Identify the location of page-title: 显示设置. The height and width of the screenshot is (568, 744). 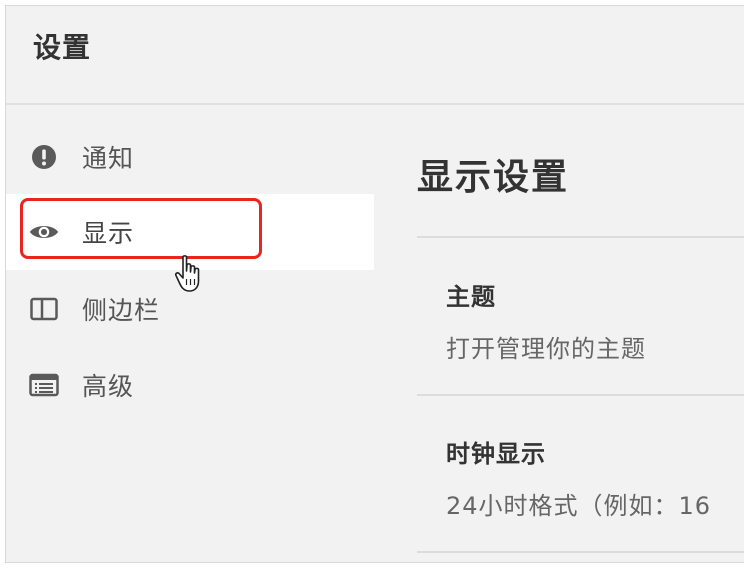
(493, 177).